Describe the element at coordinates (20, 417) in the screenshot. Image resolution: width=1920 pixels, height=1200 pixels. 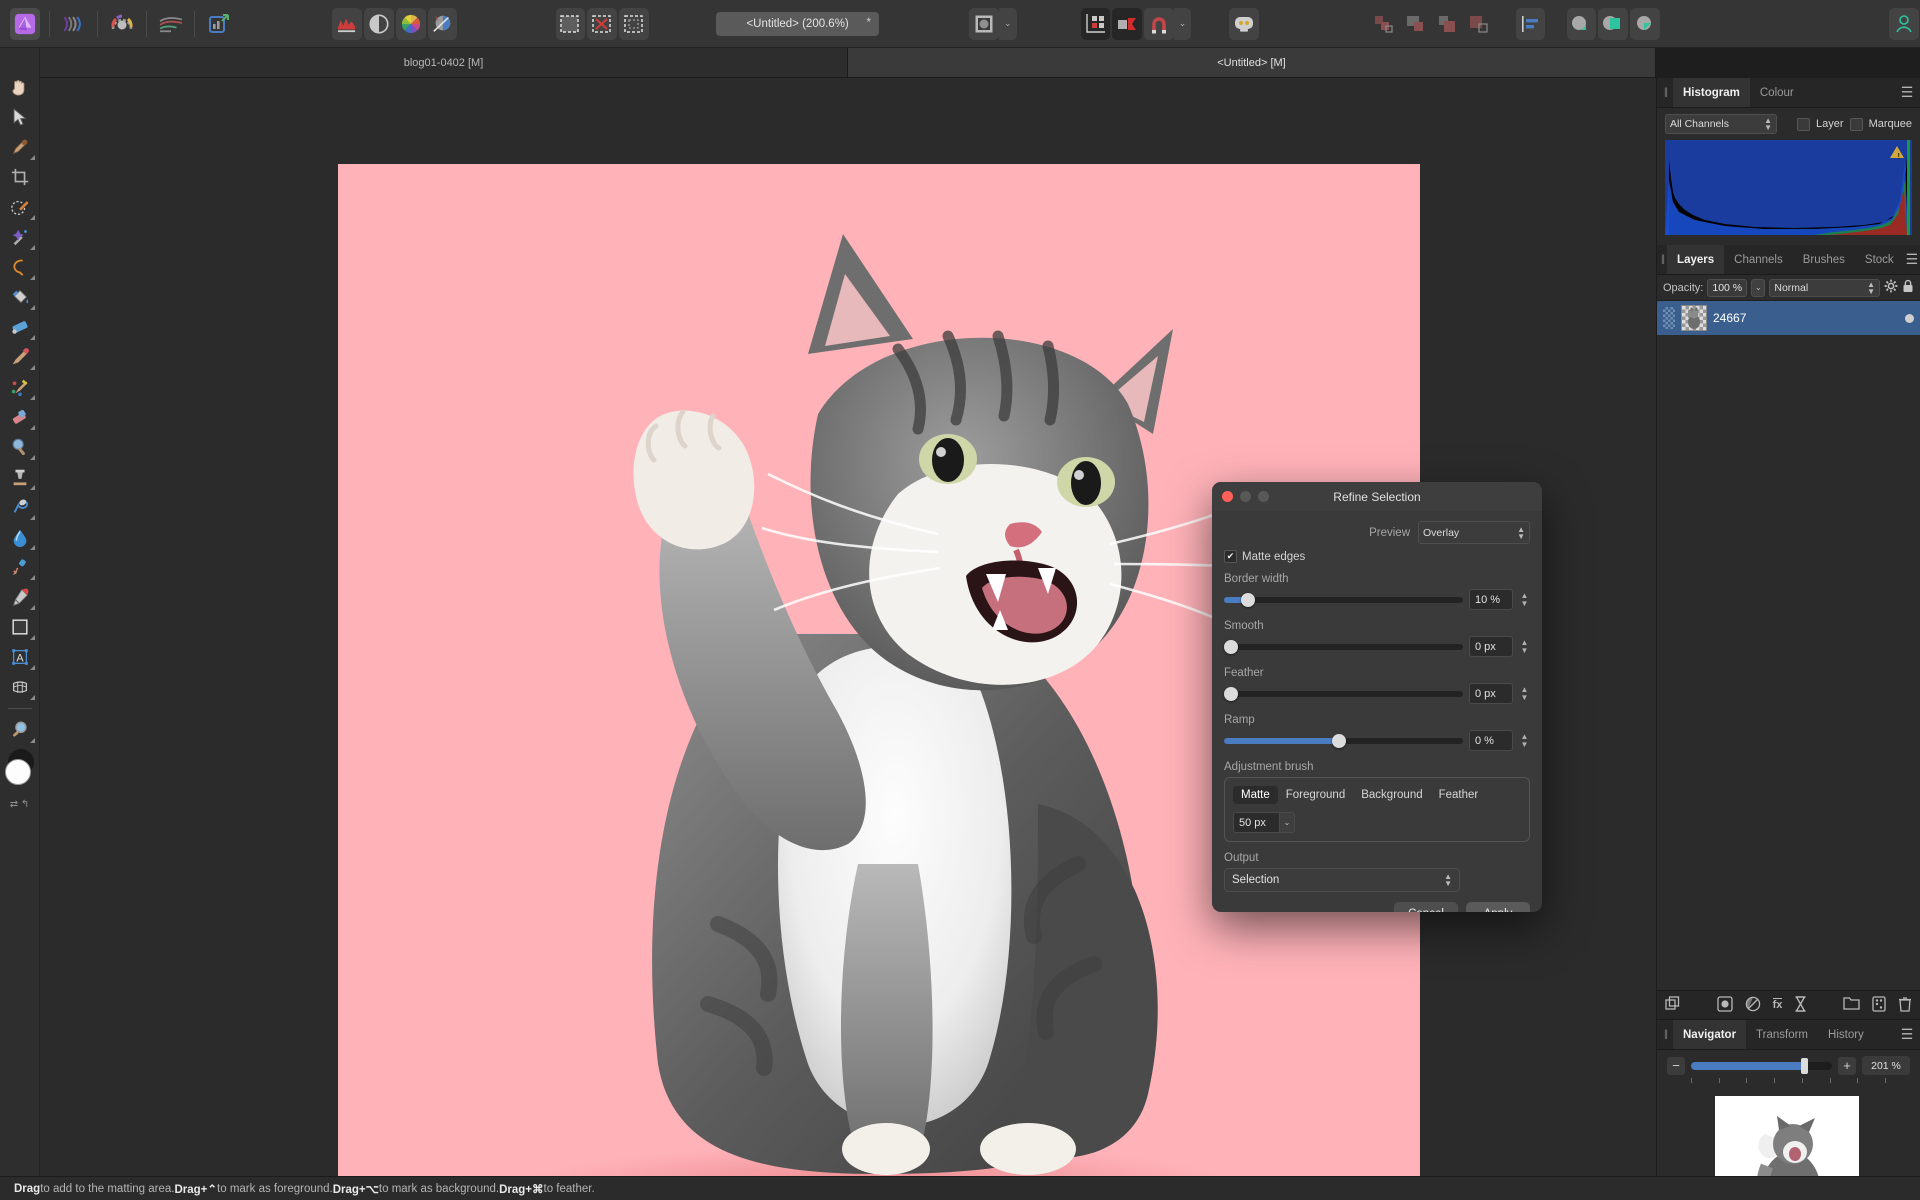
I see `erase-brush-tool` at that location.